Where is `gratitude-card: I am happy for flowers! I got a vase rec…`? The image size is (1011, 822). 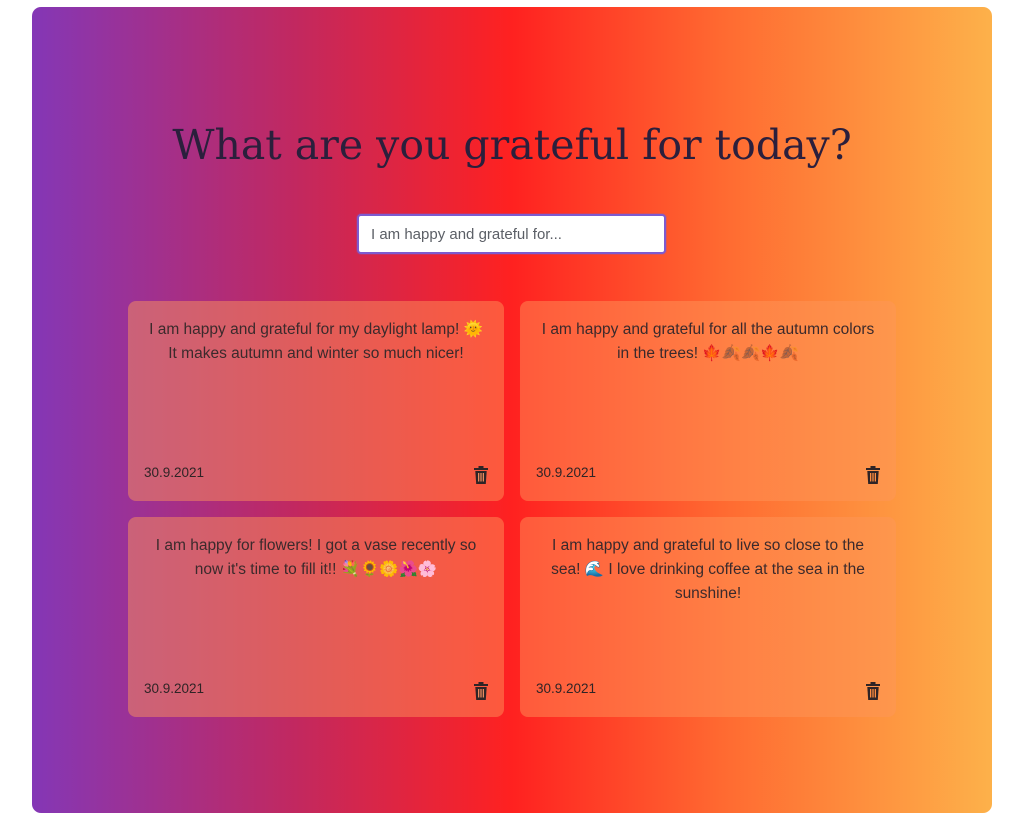 gratitude-card: I am happy for flowers! I got a vase rec… is located at coordinates (316, 617).